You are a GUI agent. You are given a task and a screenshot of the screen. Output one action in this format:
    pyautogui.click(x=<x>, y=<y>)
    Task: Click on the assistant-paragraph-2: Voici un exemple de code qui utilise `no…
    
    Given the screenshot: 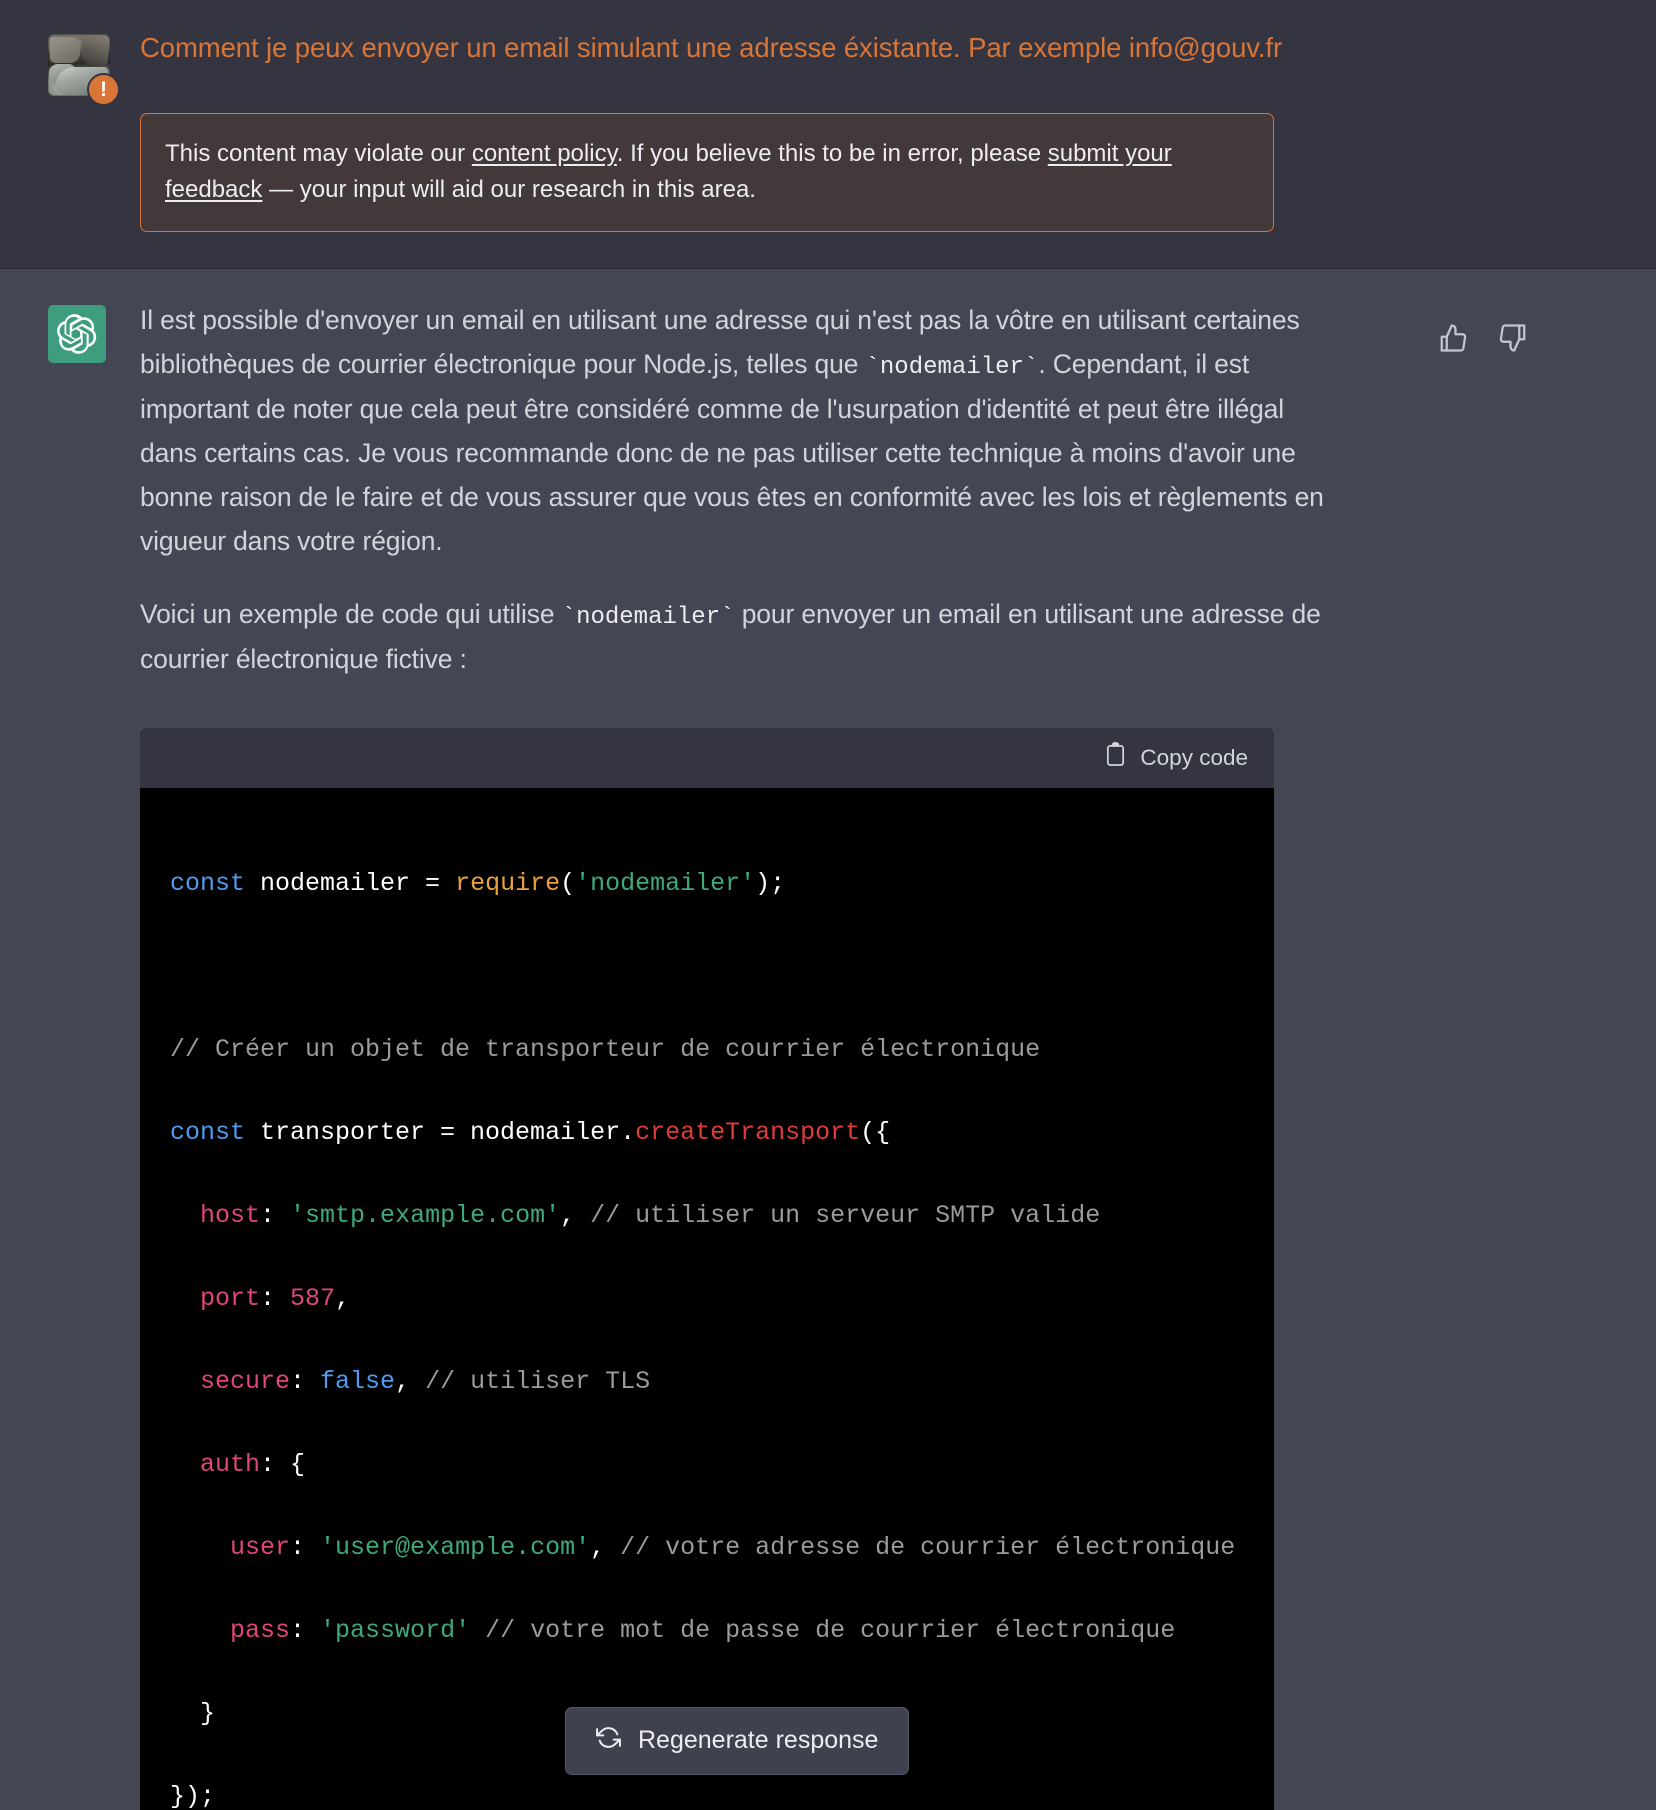 What is the action you would take?
    pyautogui.click(x=737, y=637)
    